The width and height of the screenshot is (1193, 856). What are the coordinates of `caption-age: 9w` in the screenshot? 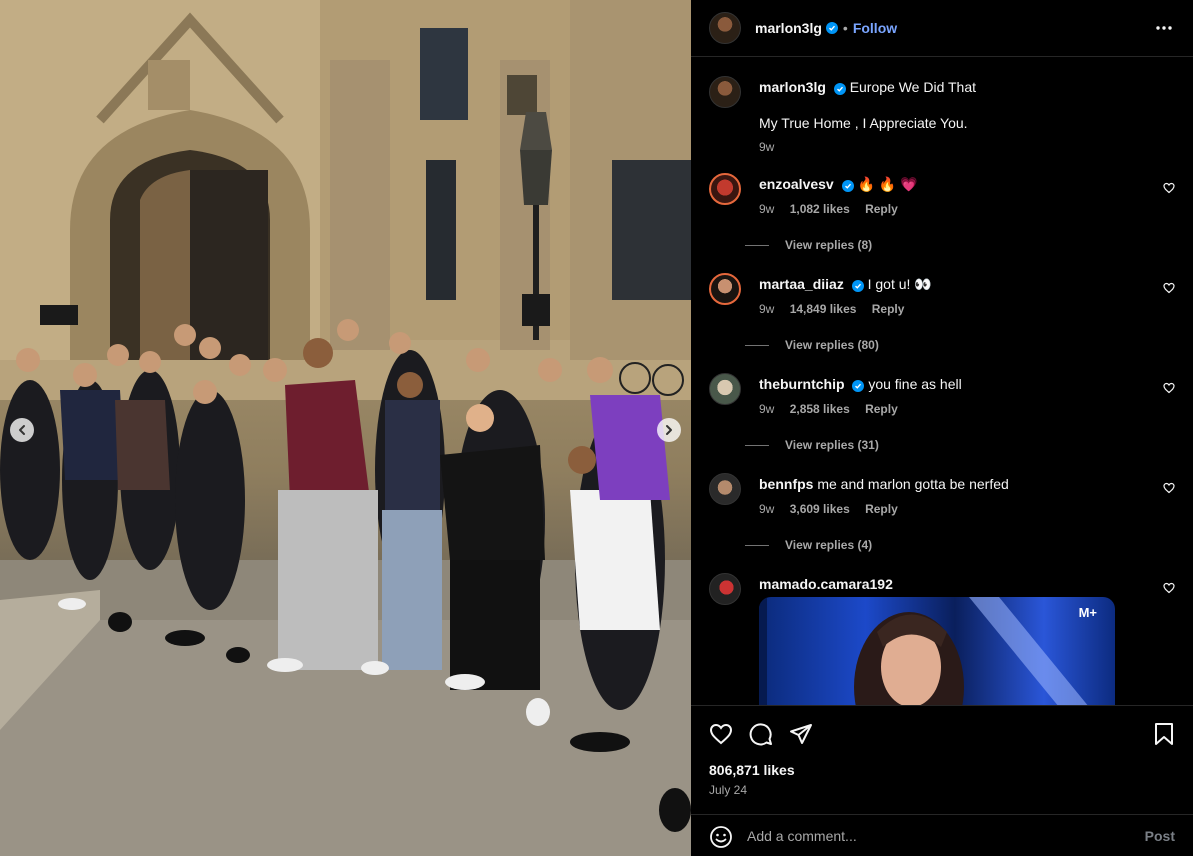 It's located at (767, 147).